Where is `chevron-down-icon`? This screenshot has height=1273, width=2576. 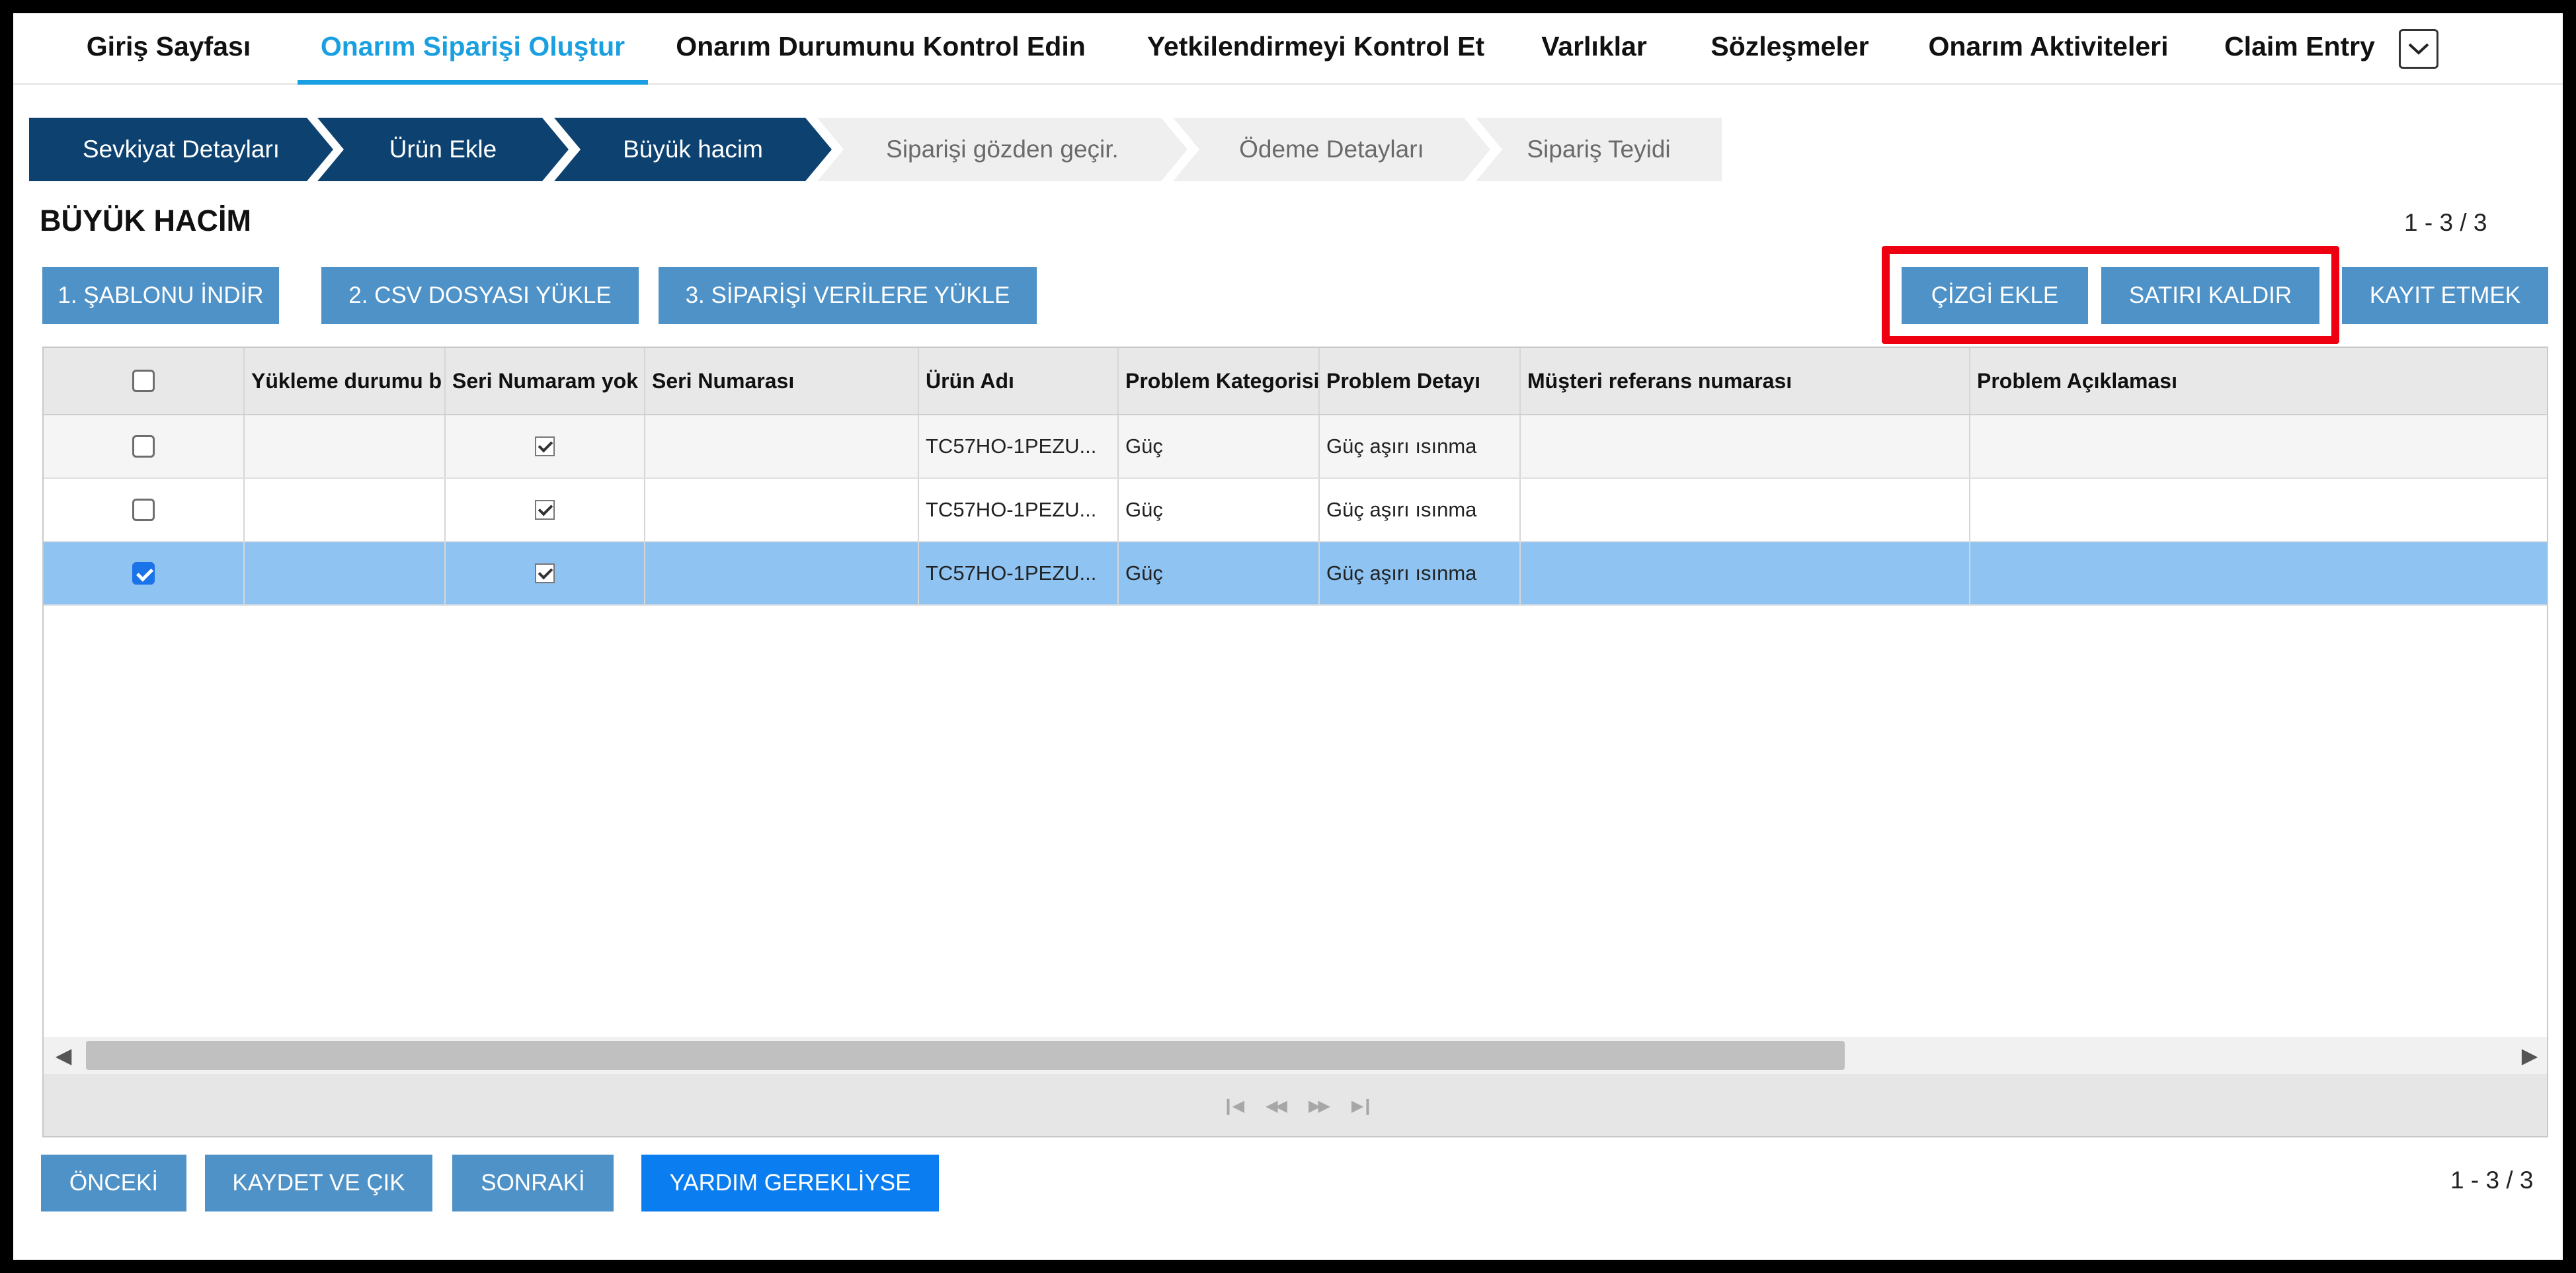 chevron-down-icon is located at coordinates (2418, 49).